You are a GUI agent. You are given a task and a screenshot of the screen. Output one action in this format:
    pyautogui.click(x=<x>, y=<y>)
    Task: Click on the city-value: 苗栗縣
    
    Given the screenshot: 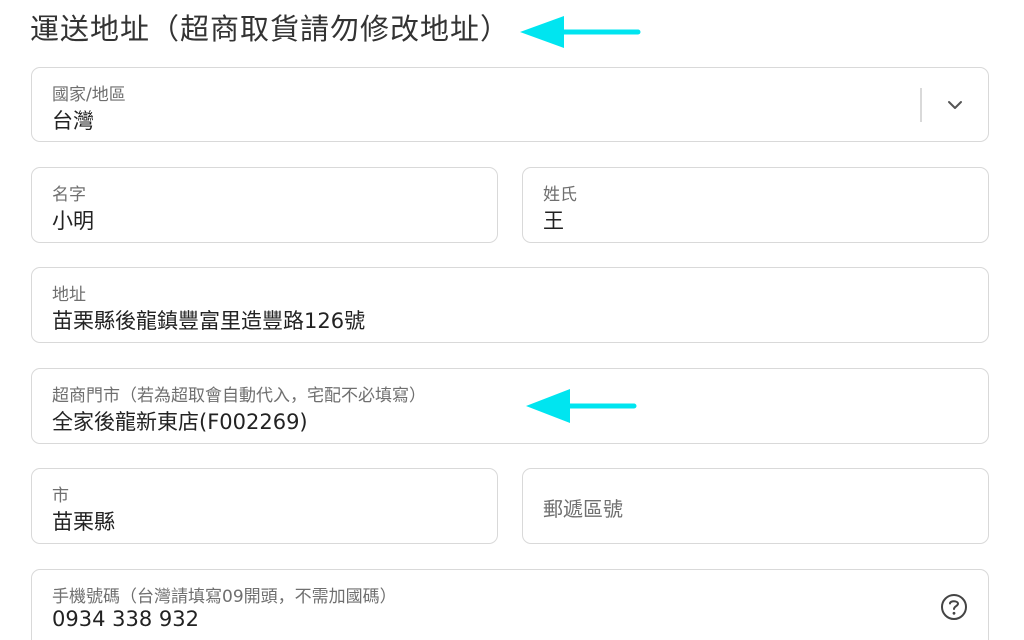 What is the action you would take?
    pyautogui.click(x=83, y=522)
    